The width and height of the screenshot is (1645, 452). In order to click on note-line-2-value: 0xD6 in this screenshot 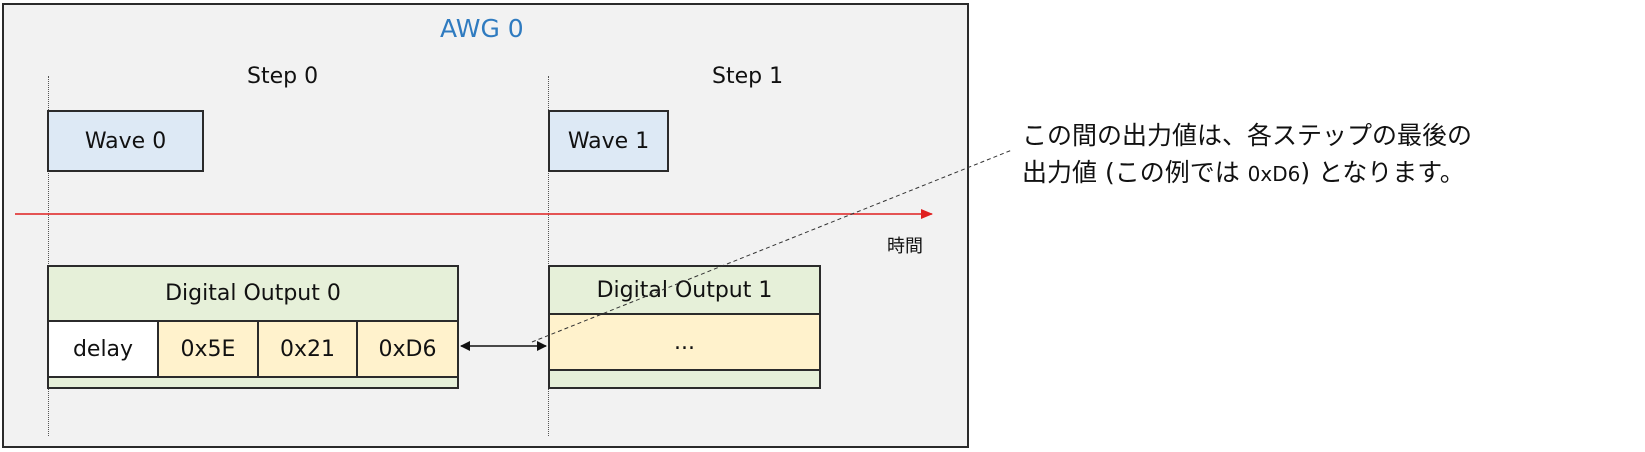, I will do `click(1274, 174)`.